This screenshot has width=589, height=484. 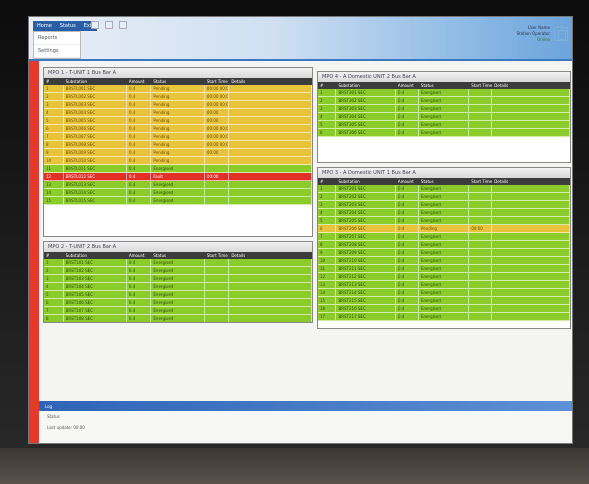 I want to click on table-row: 3 BRST103 SEC 0.4 Energised, so click(x=178, y=279).